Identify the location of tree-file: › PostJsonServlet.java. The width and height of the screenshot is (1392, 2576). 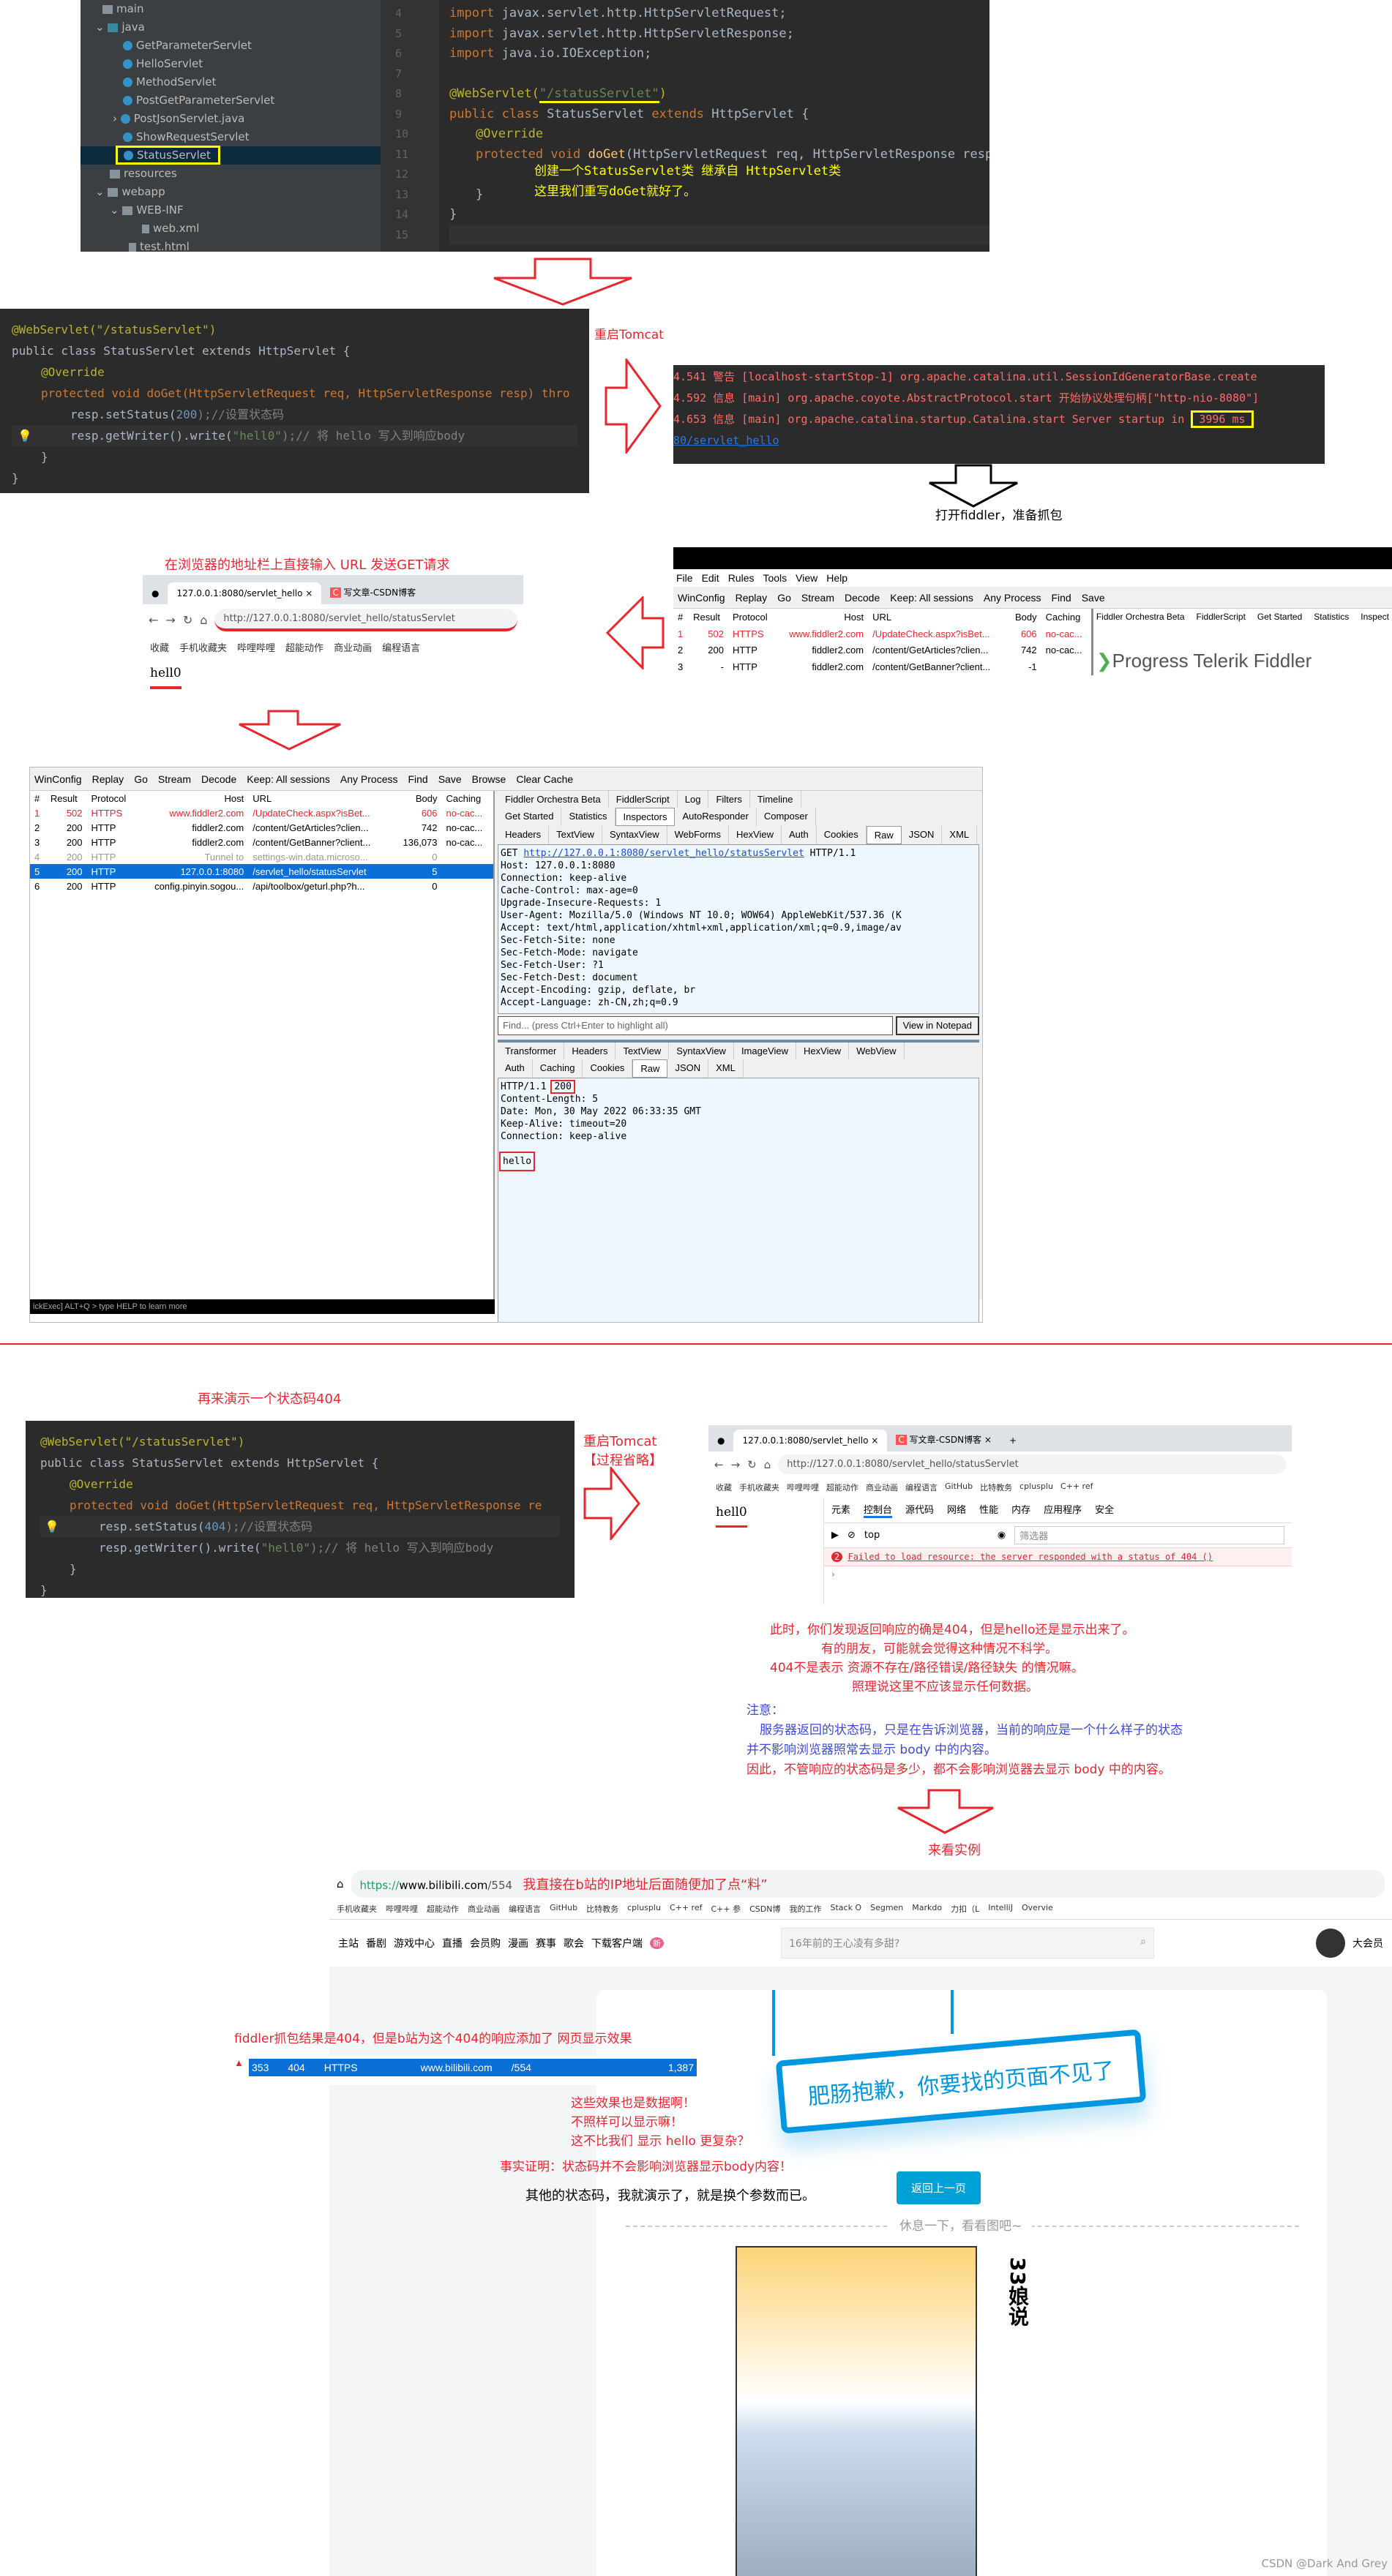
(231, 119).